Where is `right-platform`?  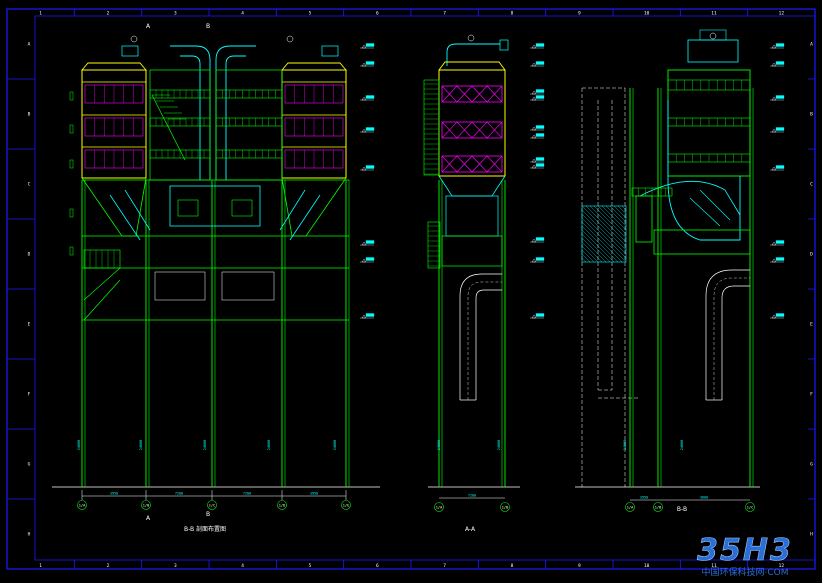 right-platform is located at coordinates (709, 122).